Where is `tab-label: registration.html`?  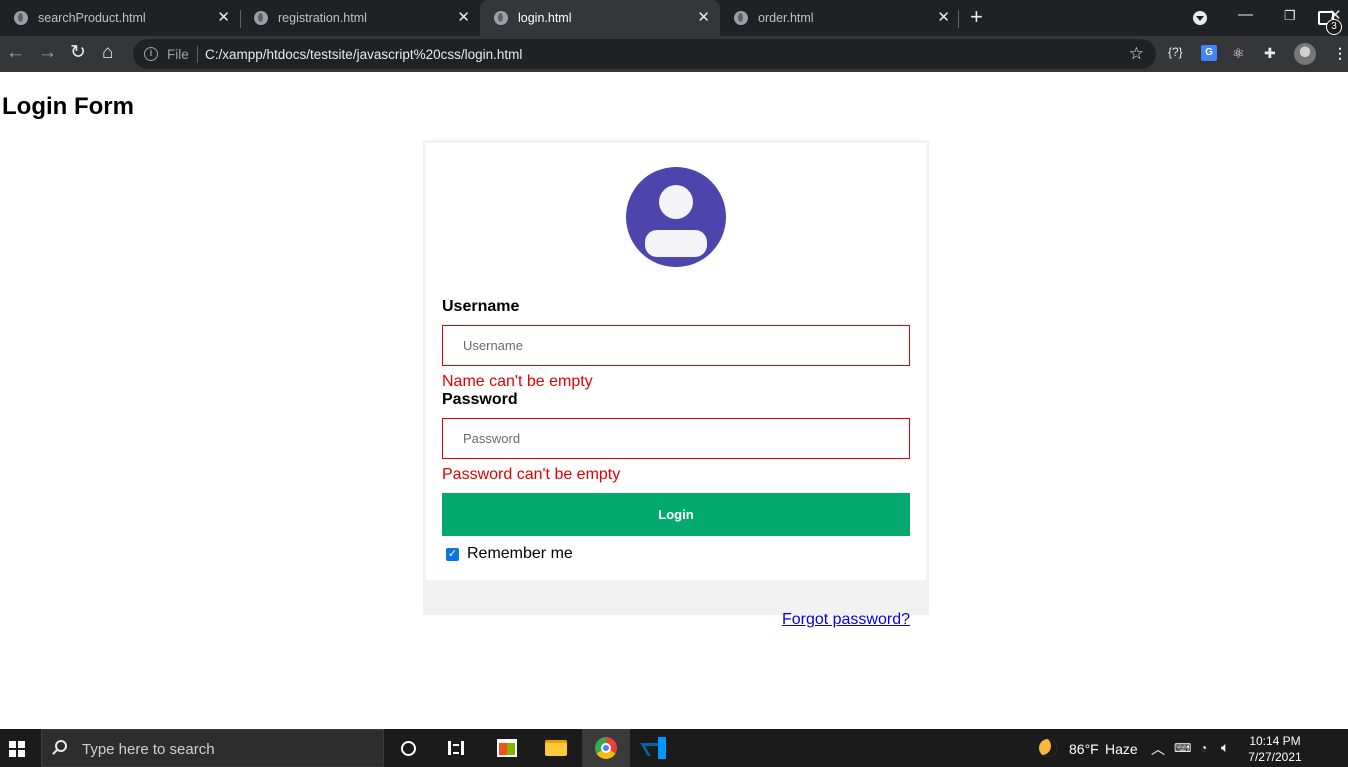 tab-label: registration.html is located at coordinates (322, 18).